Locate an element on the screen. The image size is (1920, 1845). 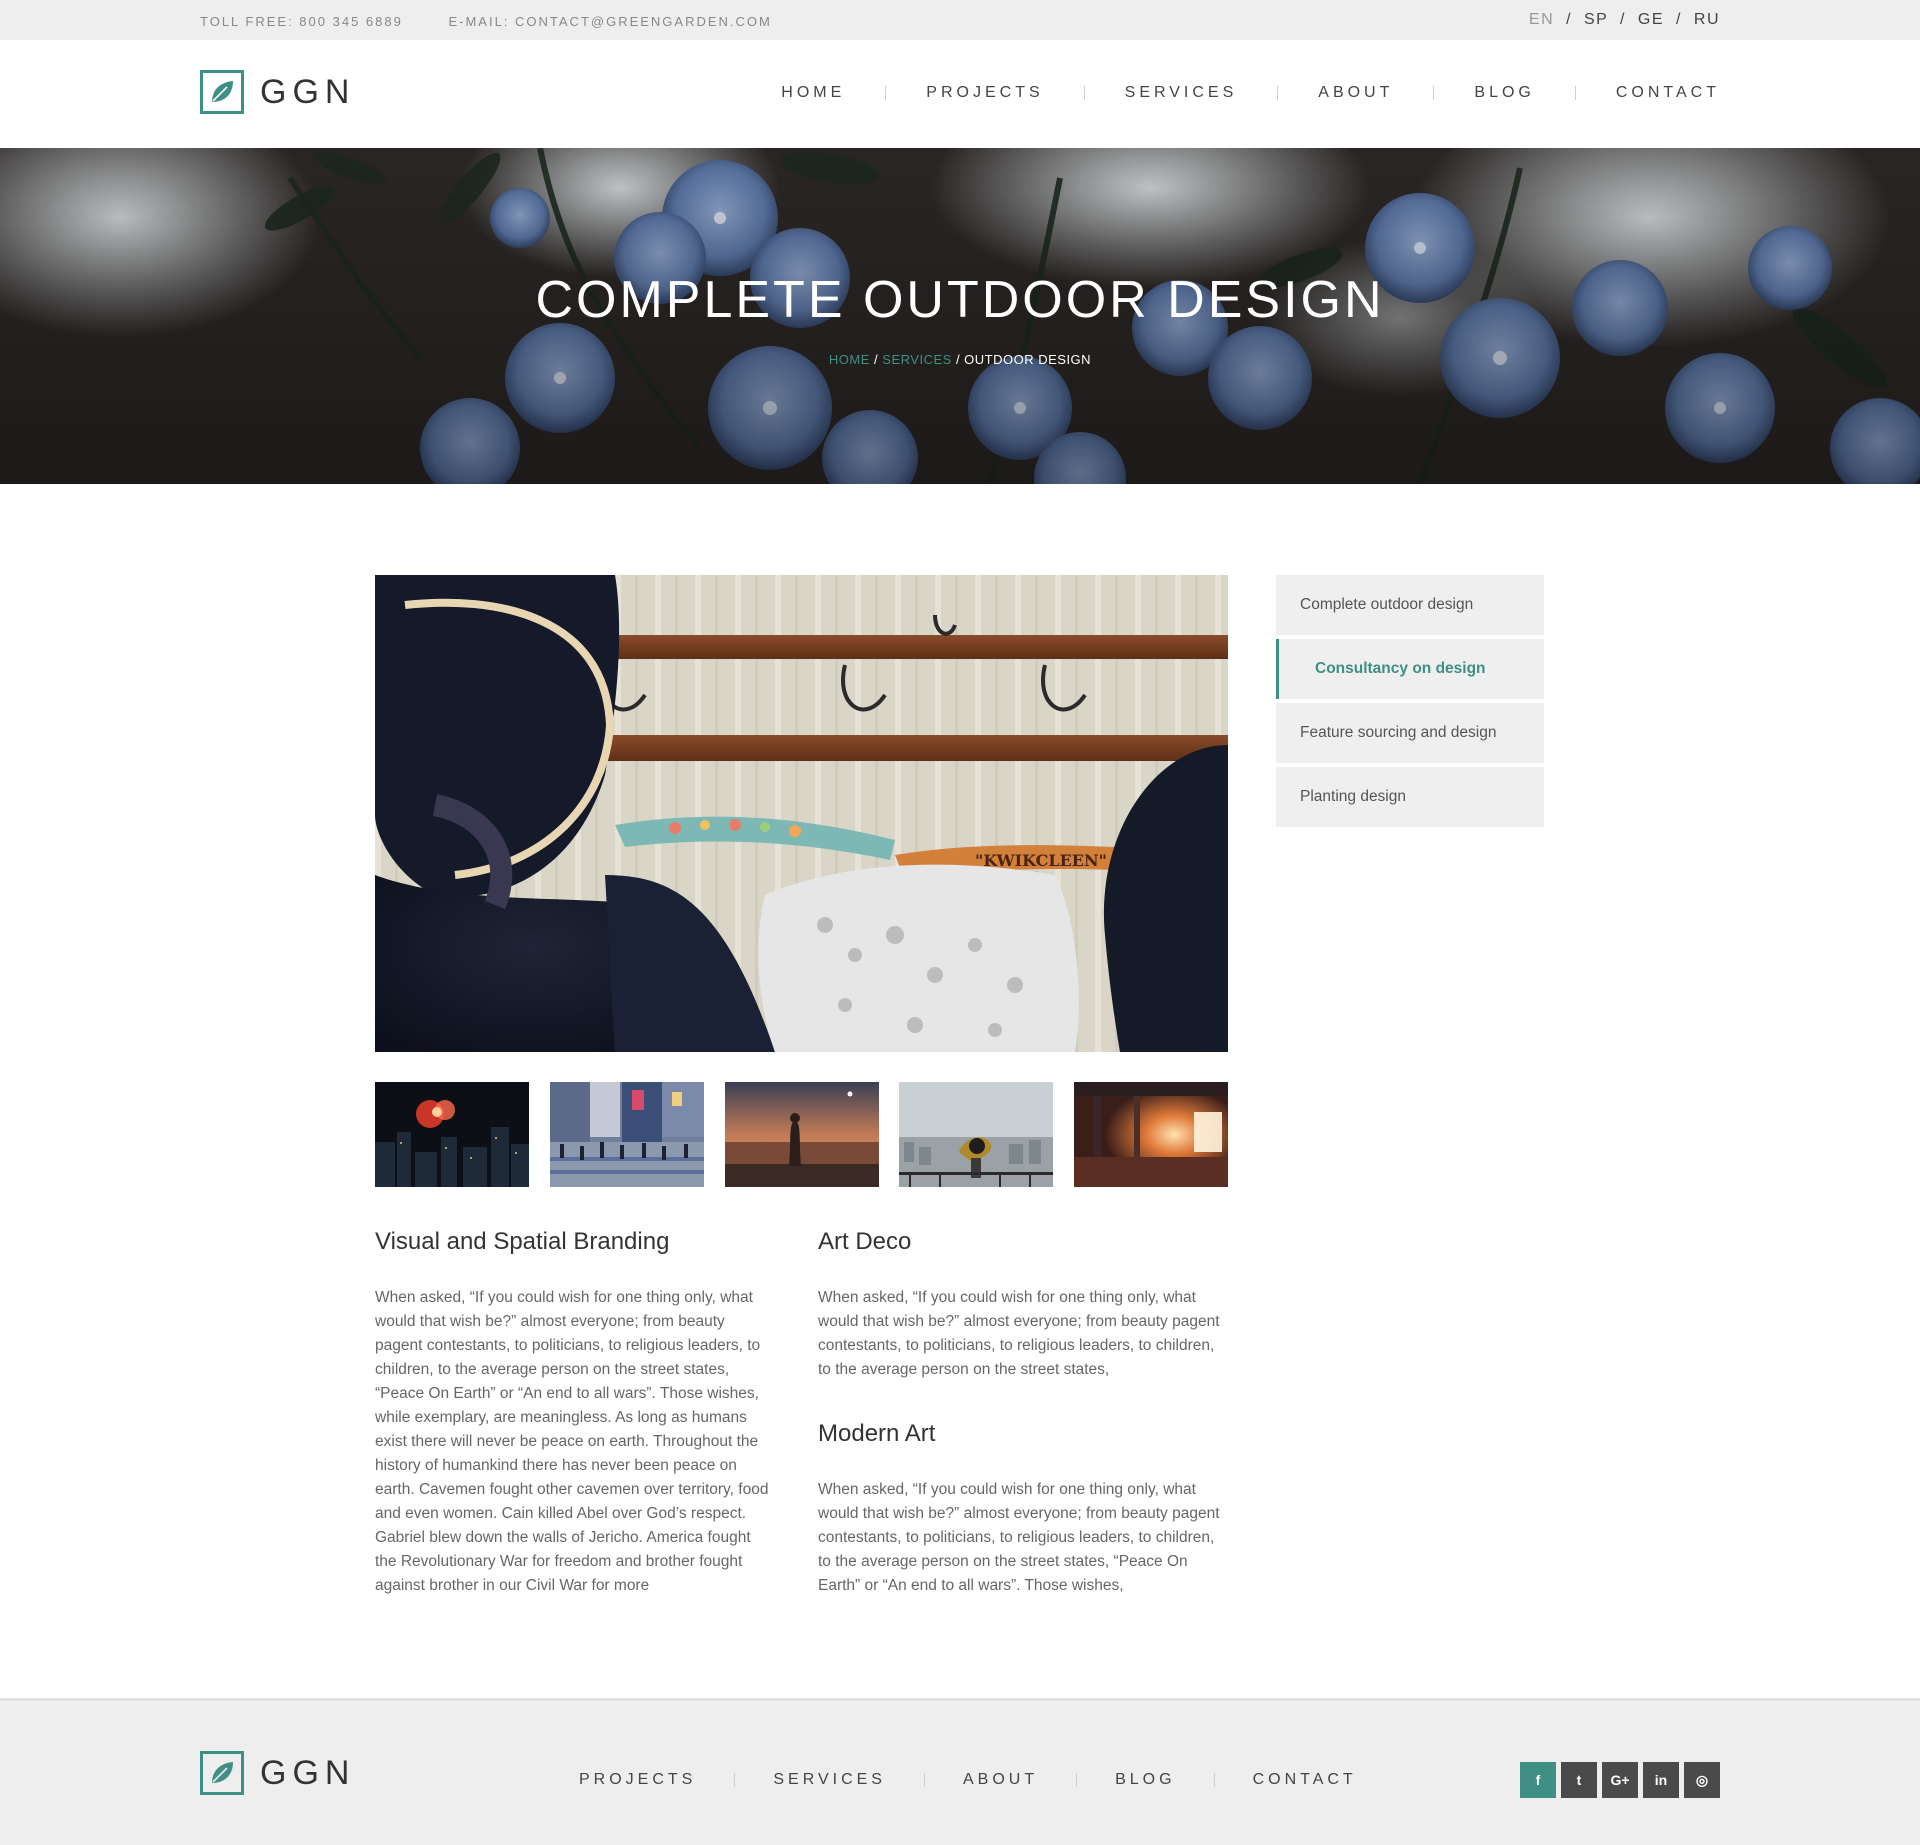
nav-contact: CONTACT is located at coordinates (1668, 93).